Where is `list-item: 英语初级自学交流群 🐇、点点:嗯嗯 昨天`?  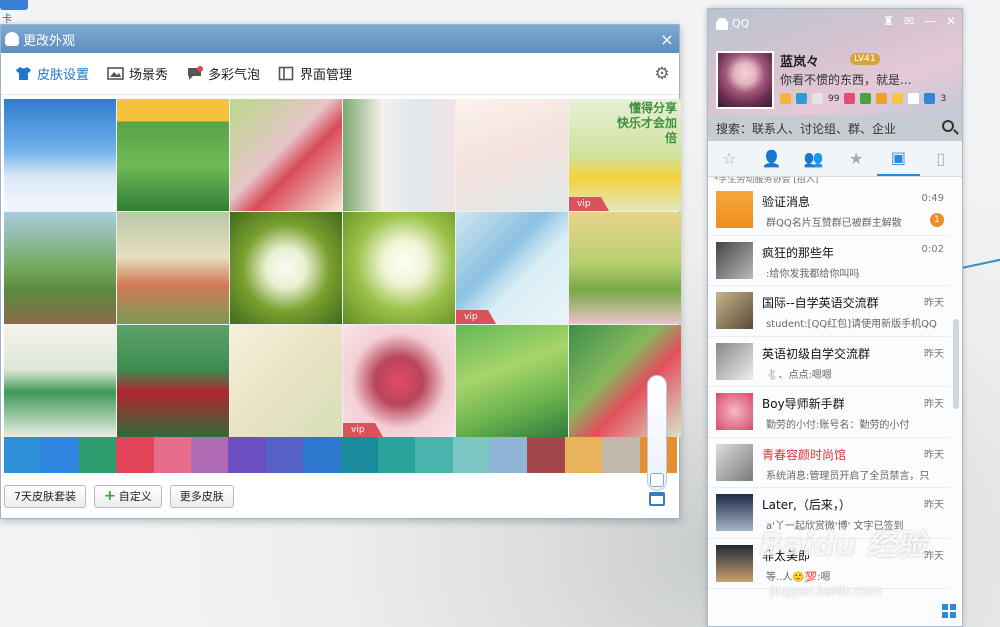 list-item: 英语初级自学交流群 🐇、点点:嗯嗯 昨天 is located at coordinates (829, 362).